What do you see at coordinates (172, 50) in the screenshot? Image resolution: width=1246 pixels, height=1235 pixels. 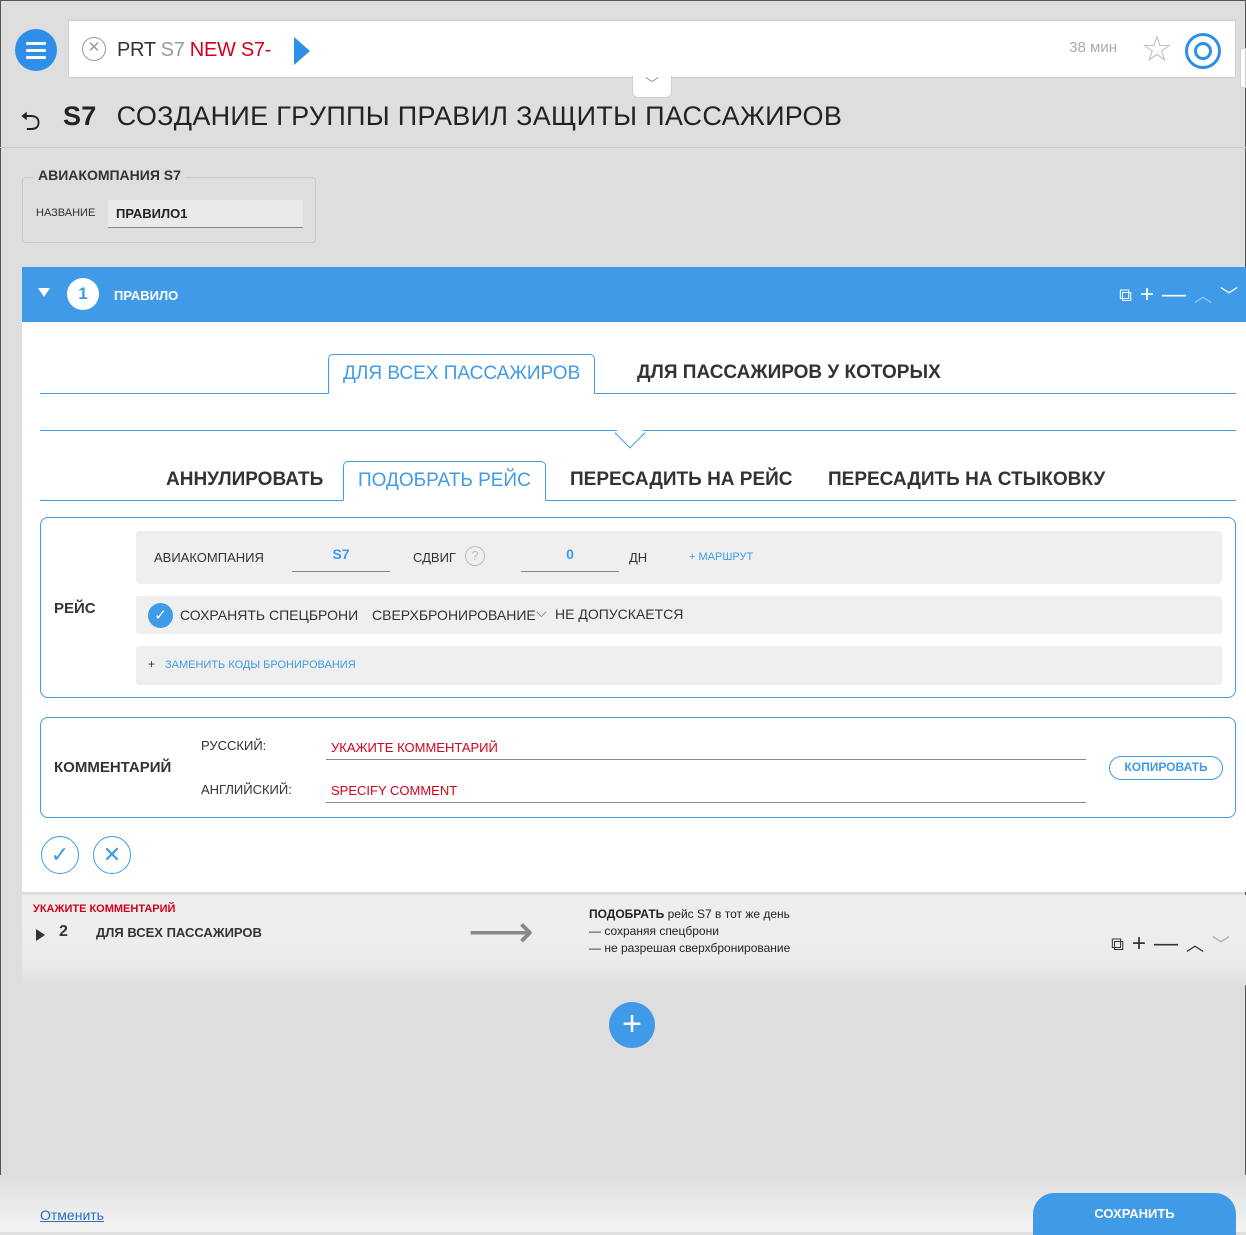 I see `command-part: S7` at bounding box center [172, 50].